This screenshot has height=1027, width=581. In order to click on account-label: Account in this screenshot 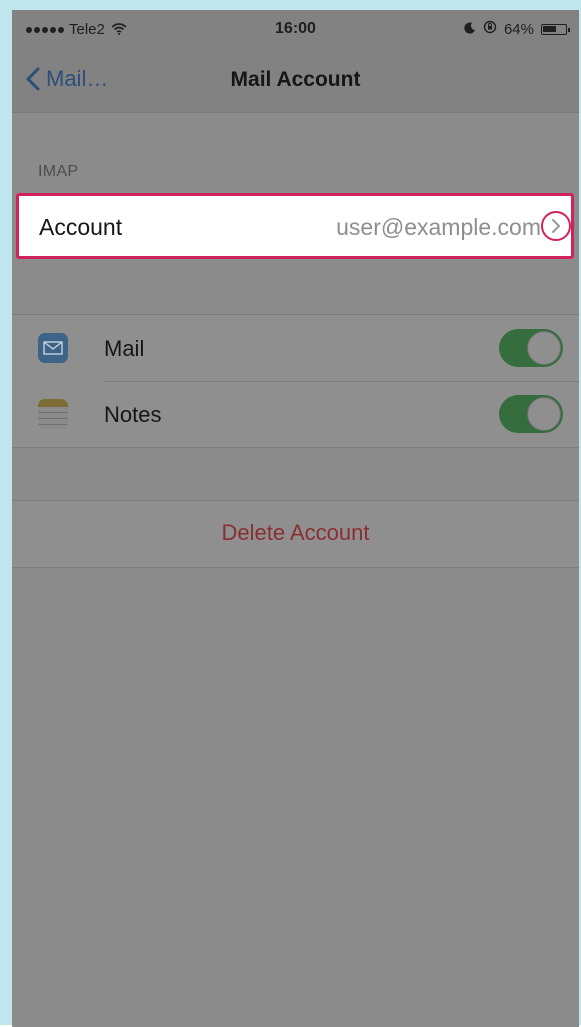, I will do `click(81, 227)`.